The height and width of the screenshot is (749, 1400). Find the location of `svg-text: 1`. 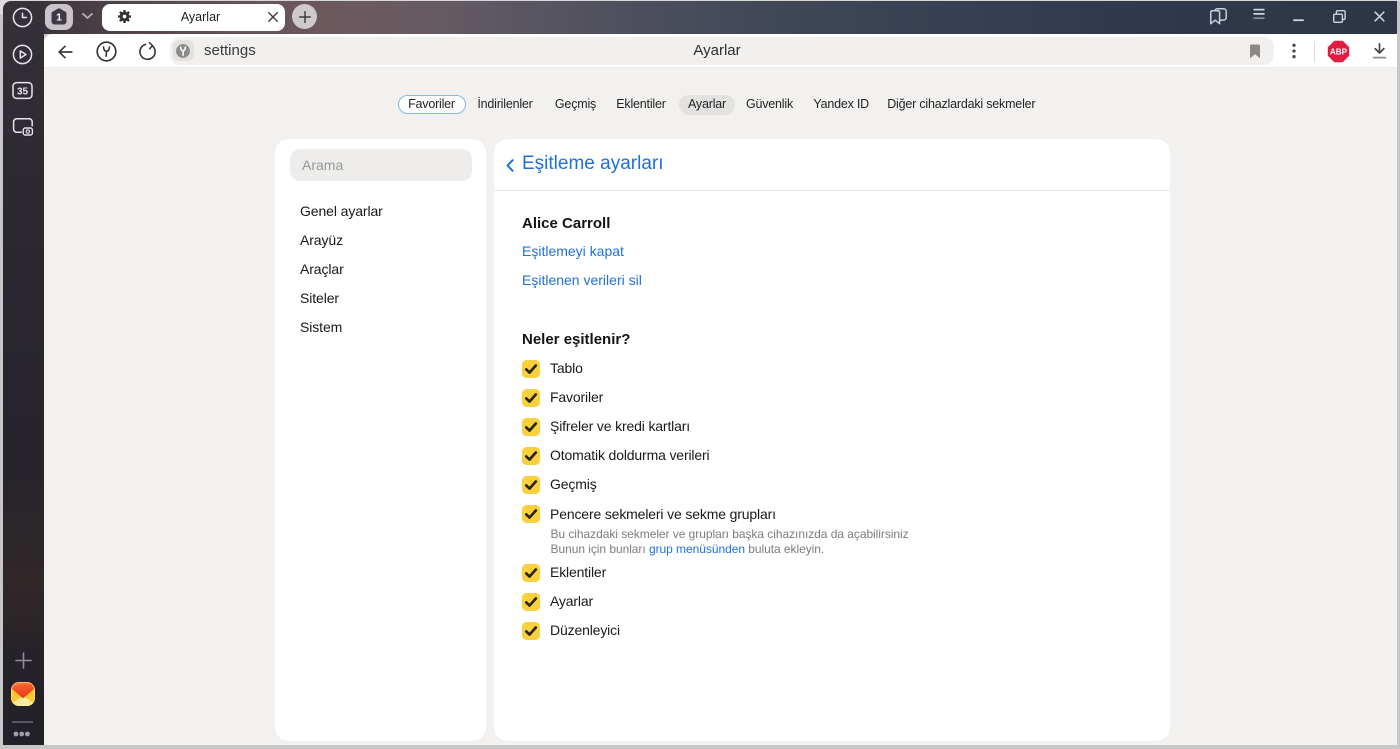

svg-text: 1 is located at coordinates (59, 18).